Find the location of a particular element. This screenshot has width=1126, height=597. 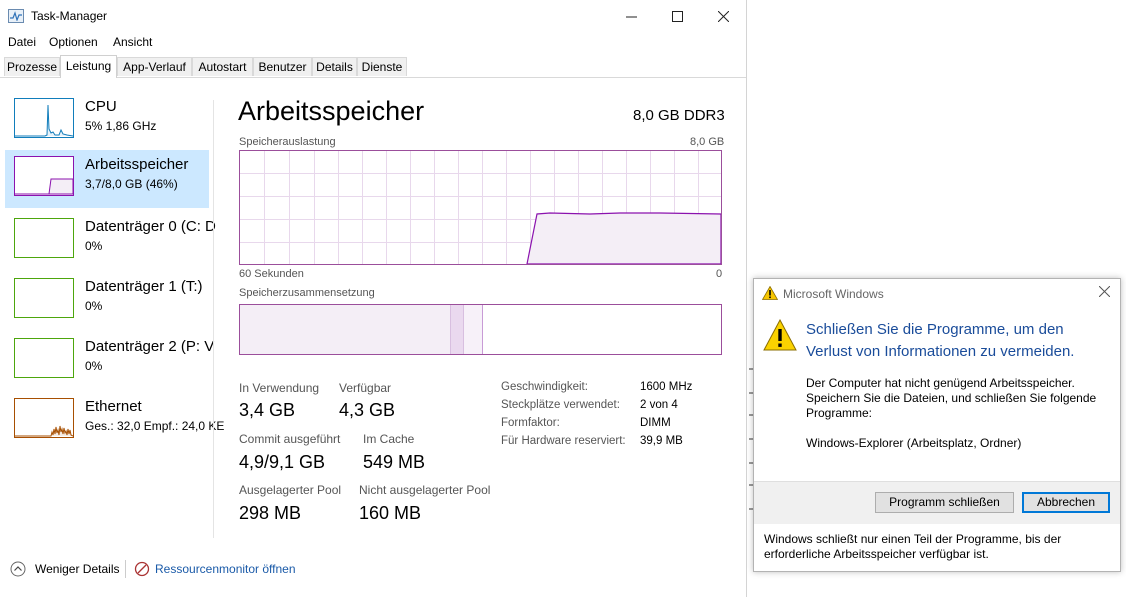

usage-graph-time-right: 0 is located at coordinates (719, 274).